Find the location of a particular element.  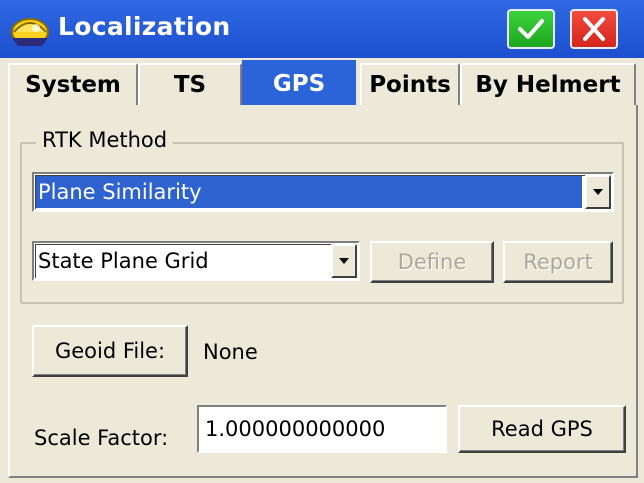

tab-bar: System TS GPS Points By Helmert is located at coordinates (322, 81).